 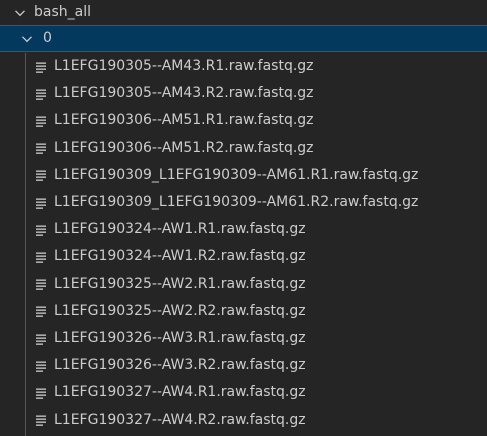 I want to click on file-label: L1EFG190324--AW1.R2.raw.fastq.gz, so click(x=180, y=256).